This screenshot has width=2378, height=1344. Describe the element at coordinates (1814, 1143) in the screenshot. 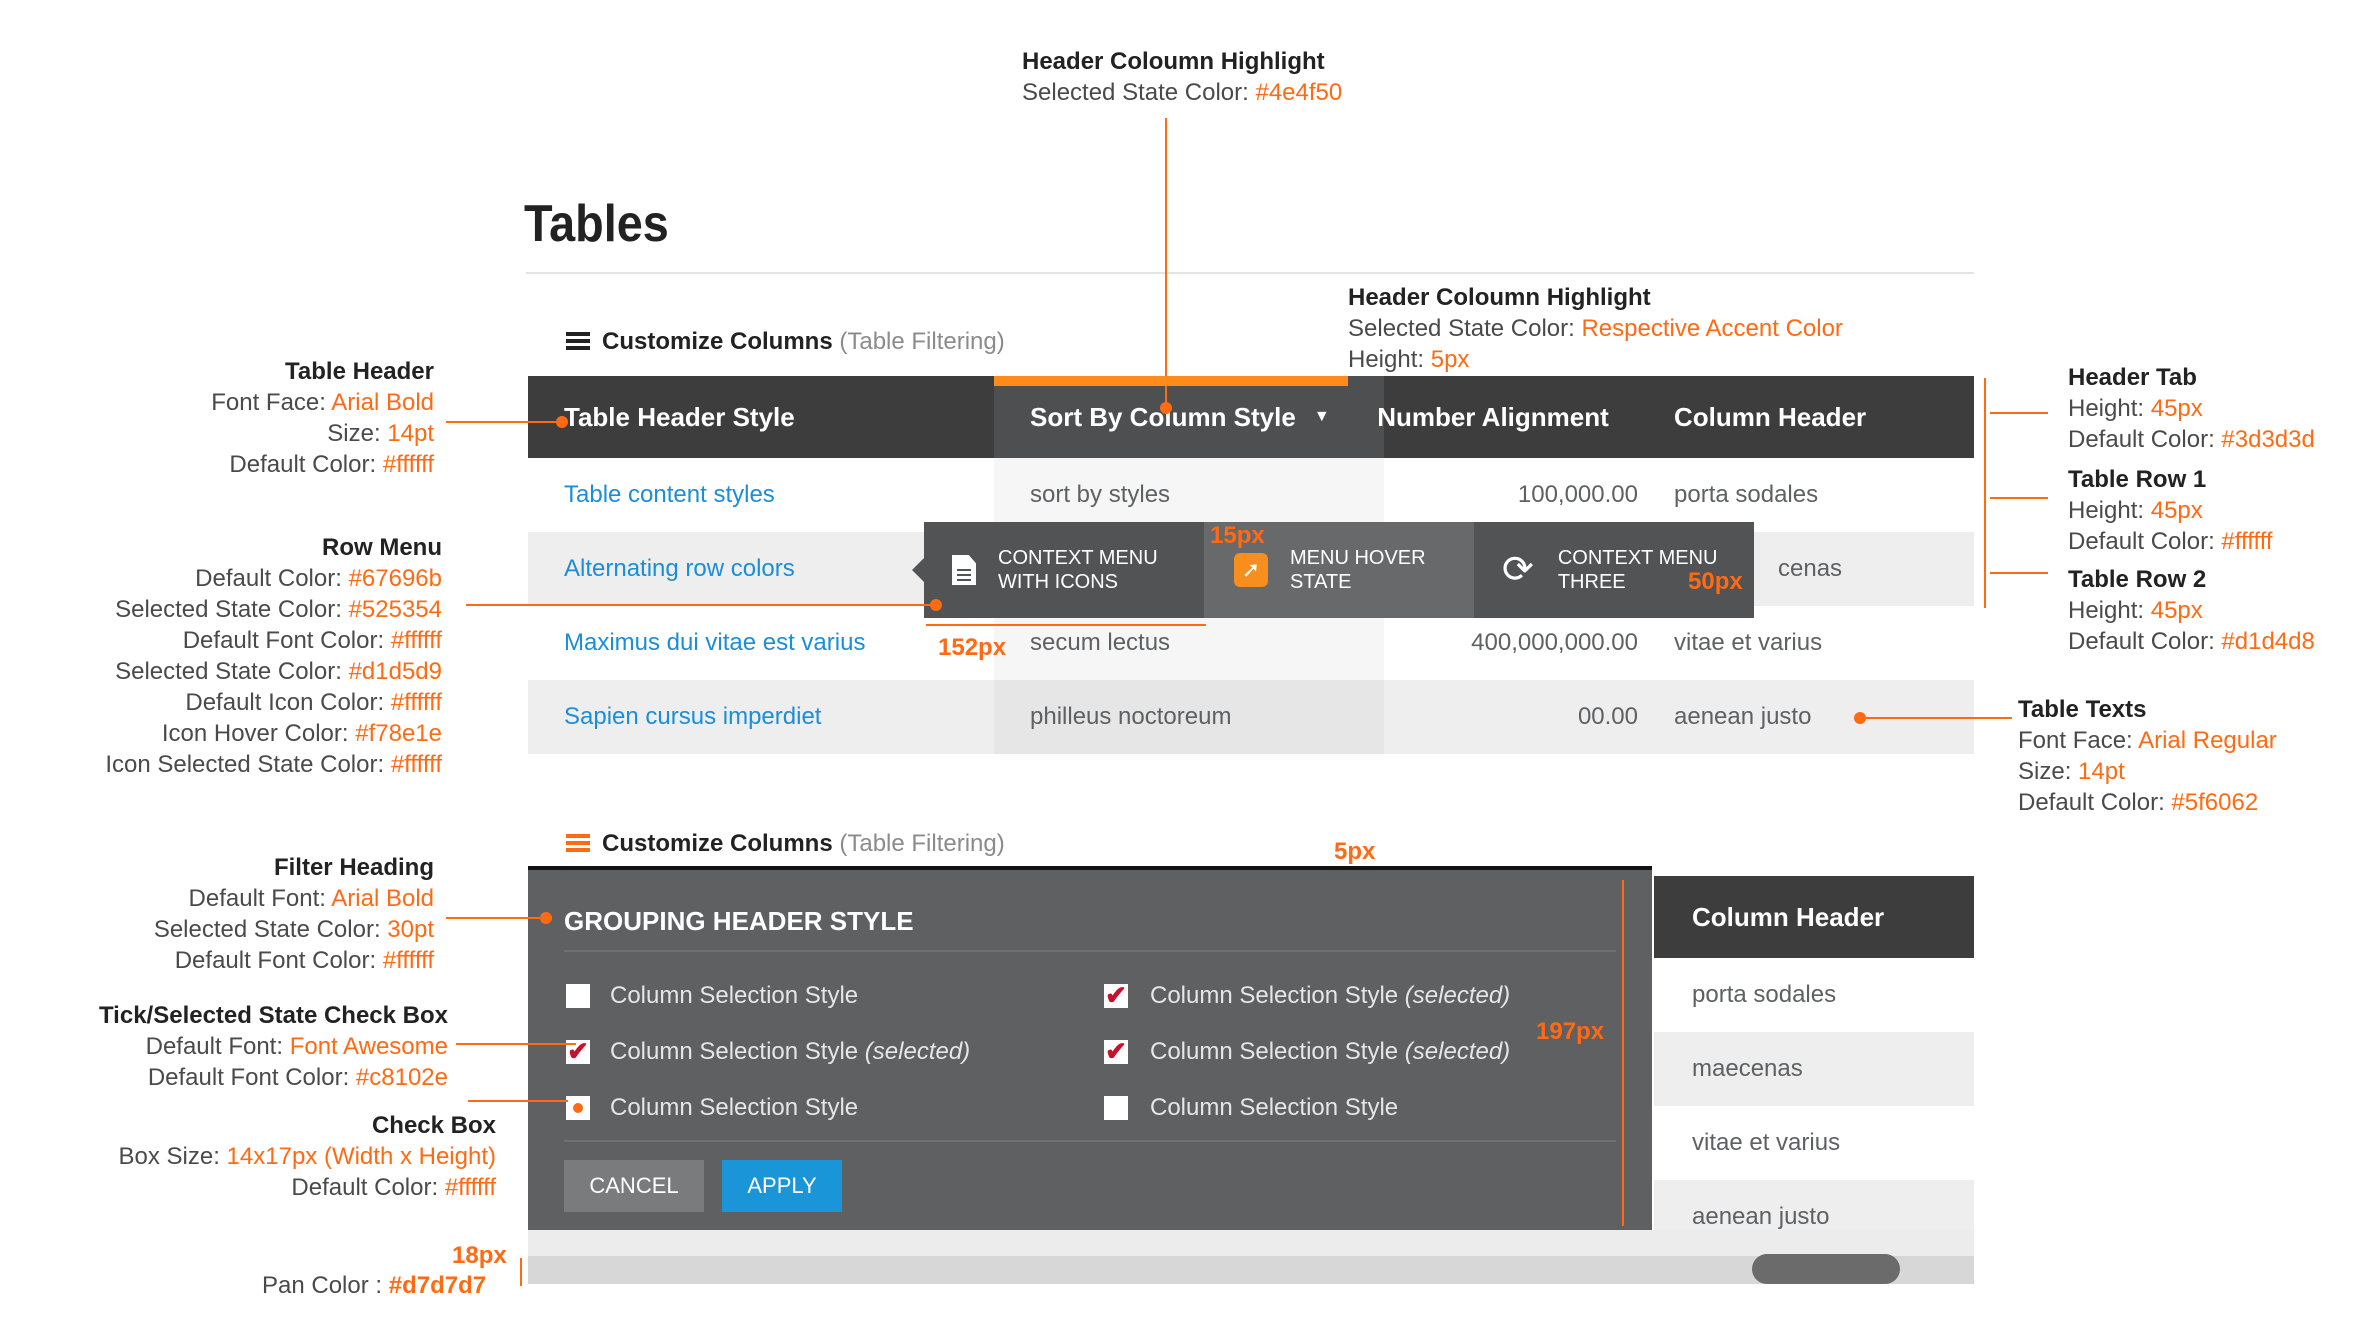

I see `table-cell: vitae et varius` at that location.